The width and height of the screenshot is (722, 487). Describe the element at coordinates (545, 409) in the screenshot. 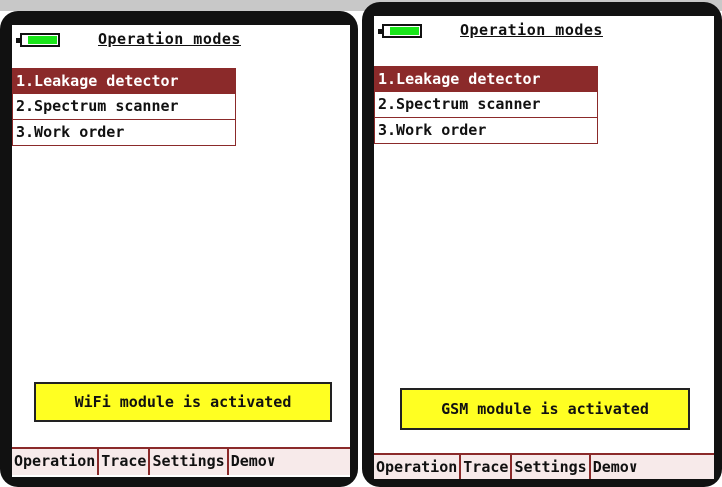

I see `module-status-notice: GSM module is activated` at that location.